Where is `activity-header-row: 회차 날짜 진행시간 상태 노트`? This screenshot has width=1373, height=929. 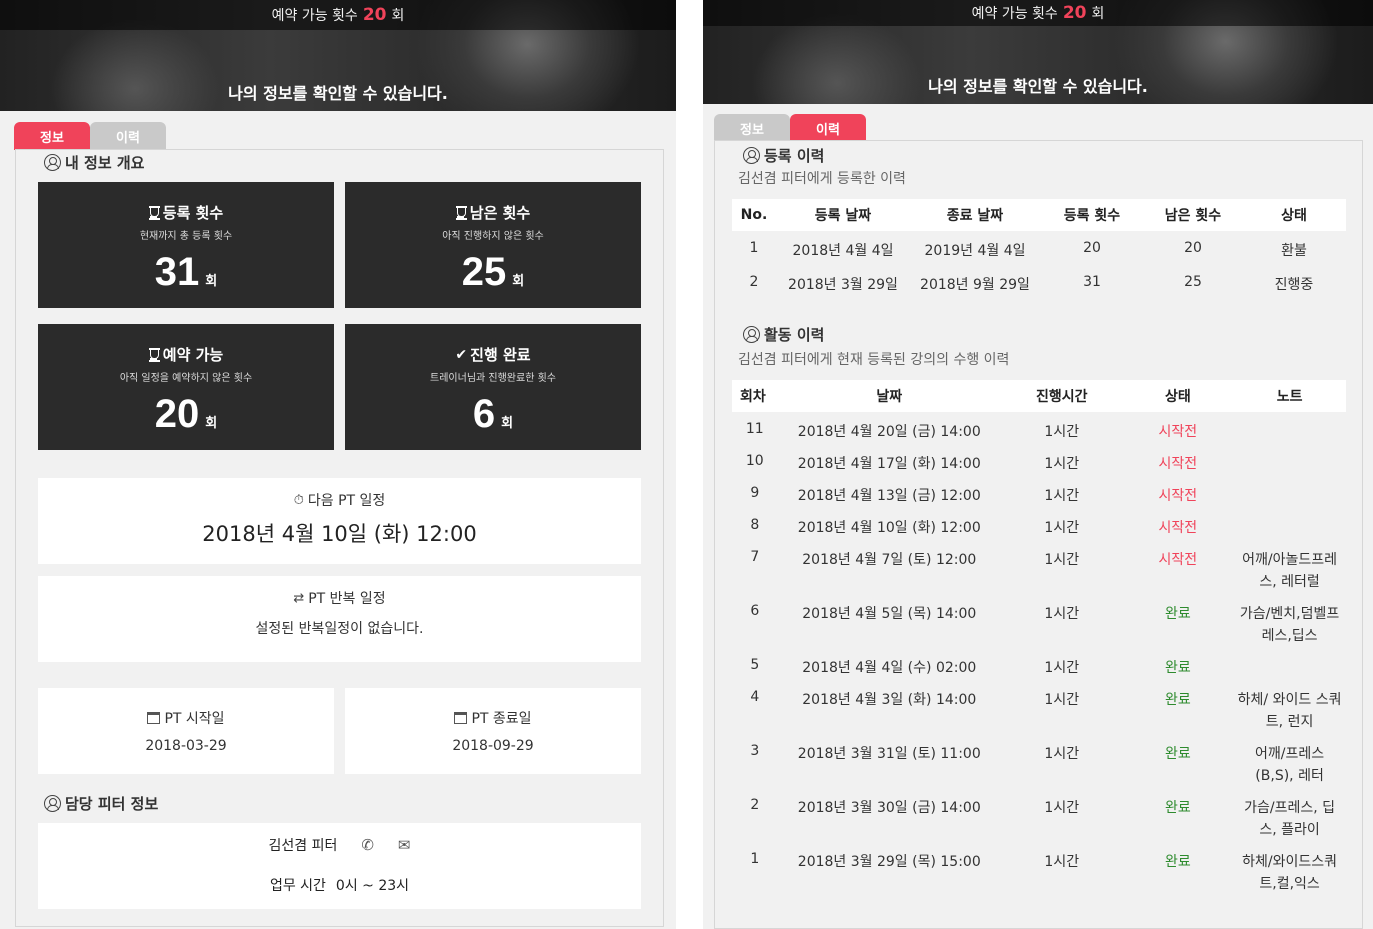 activity-header-row: 회차 날짜 진행시간 상태 노트 is located at coordinates (1039, 396).